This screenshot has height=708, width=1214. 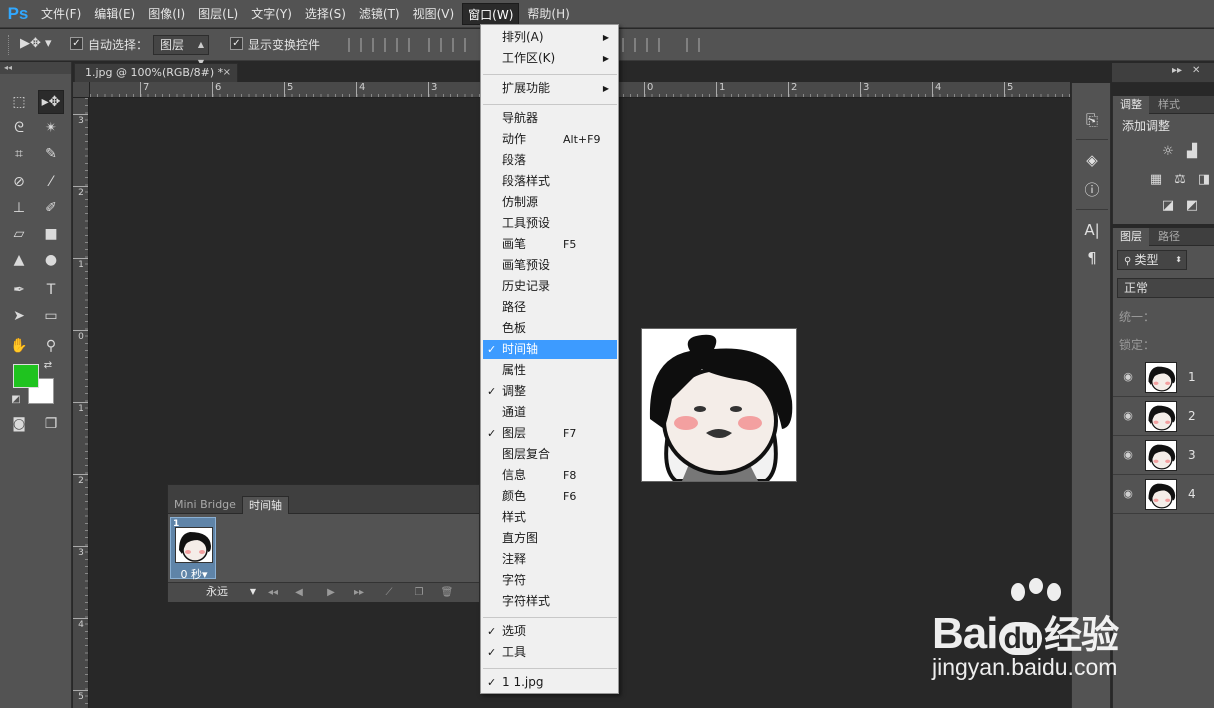 What do you see at coordinates (9, 45) in the screenshot?
I see `options-grip` at bounding box center [9, 45].